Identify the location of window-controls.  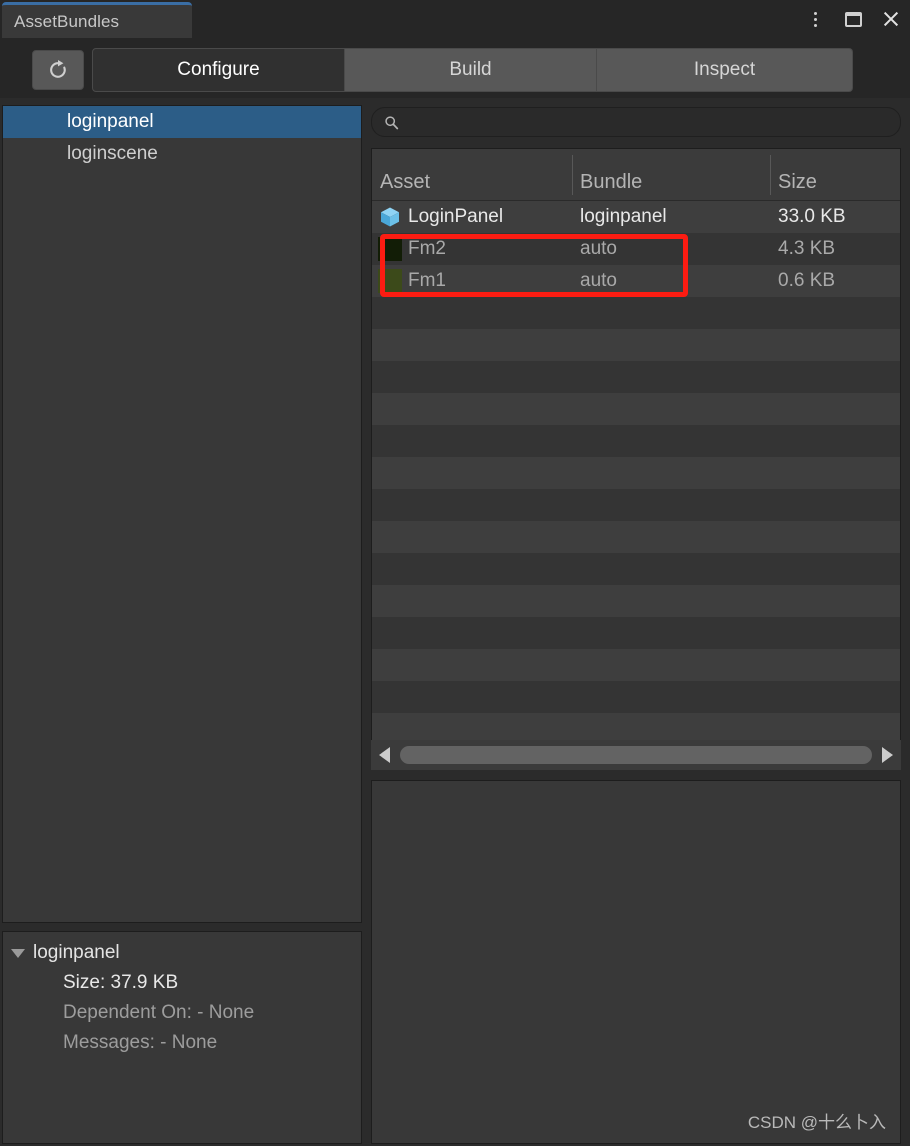
(853, 19).